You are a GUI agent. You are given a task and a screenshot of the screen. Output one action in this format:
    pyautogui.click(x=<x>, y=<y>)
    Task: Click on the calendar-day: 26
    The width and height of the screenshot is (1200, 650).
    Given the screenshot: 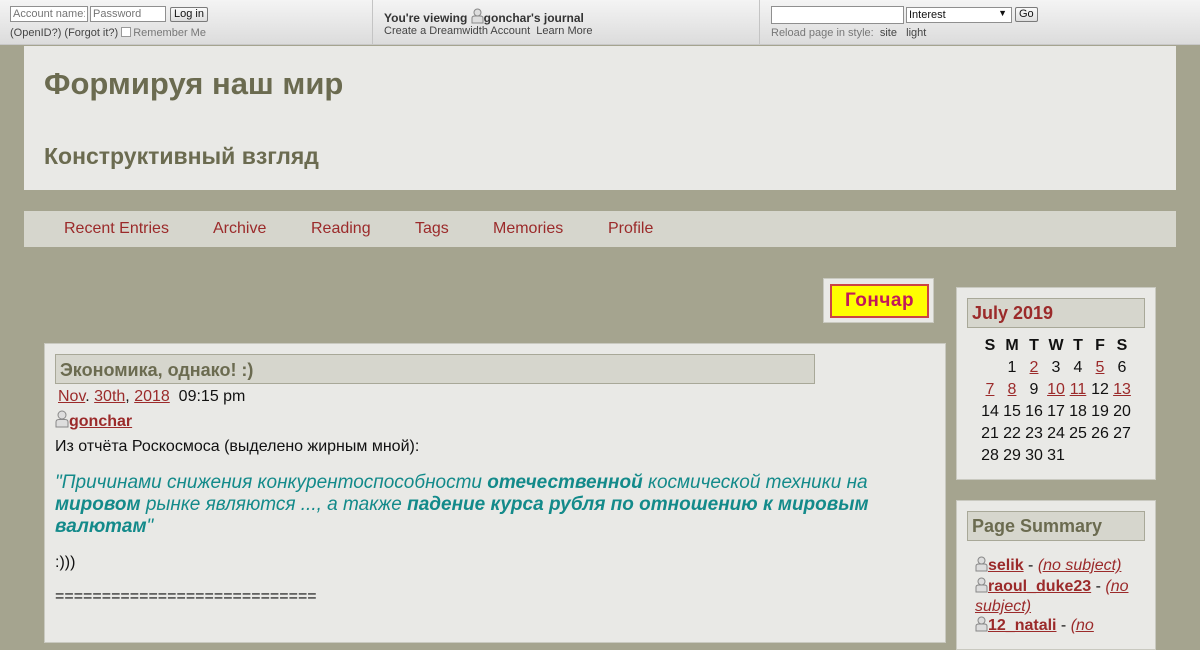 What is the action you would take?
    pyautogui.click(x=1100, y=433)
    